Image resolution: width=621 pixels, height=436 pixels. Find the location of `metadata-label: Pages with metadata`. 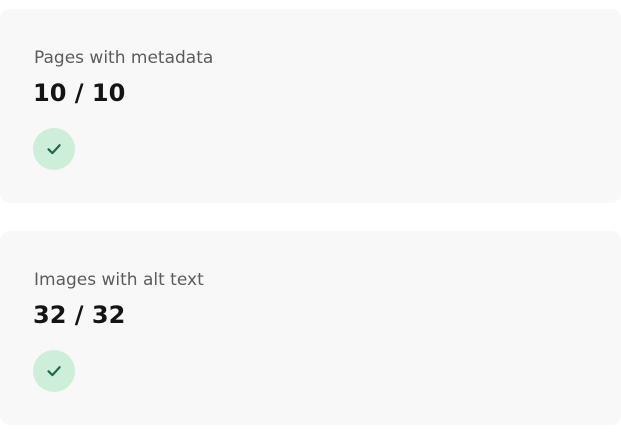

metadata-label: Pages with metadata is located at coordinates (124, 58).